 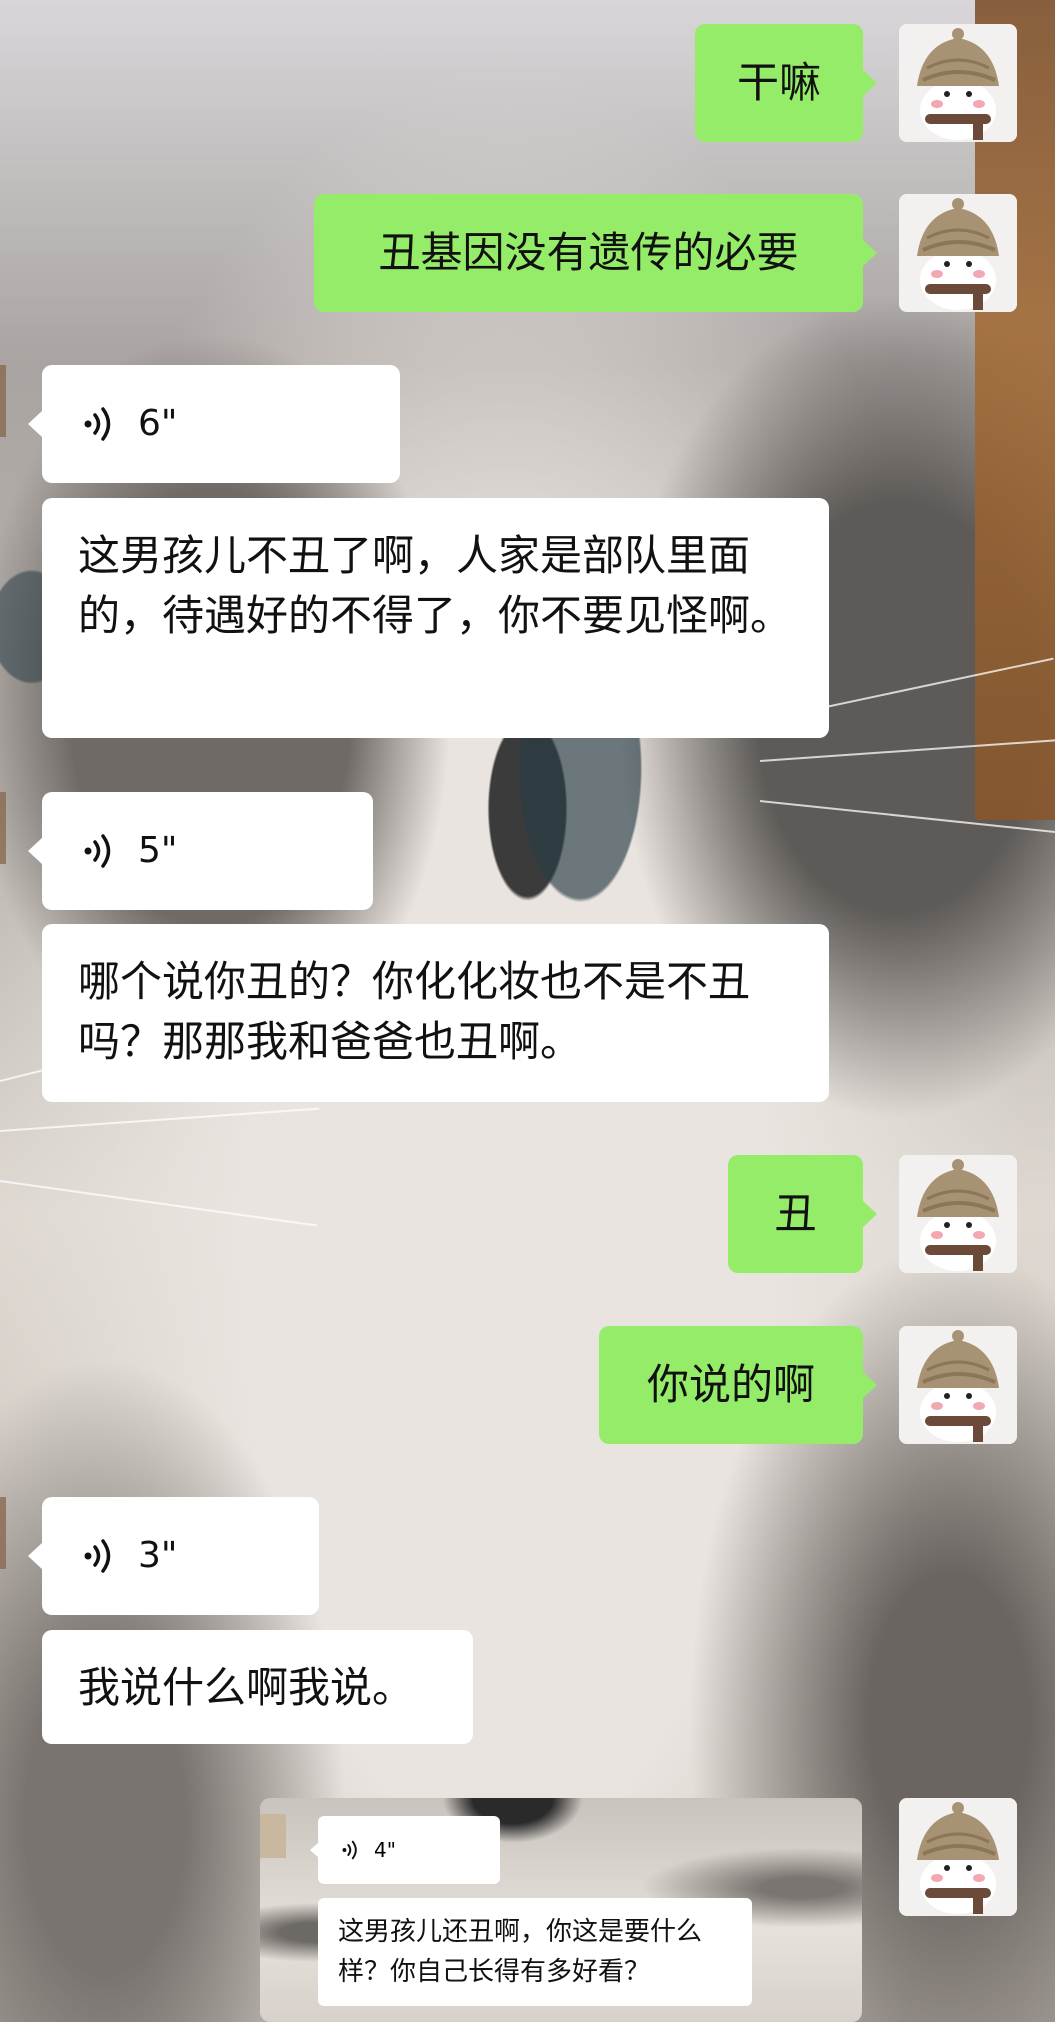 I want to click on other-message-bubble: 哪个说你丑的？你化化妆也不是不丑吗？那那我和爸爸也丑啊。, so click(x=435, y=1013).